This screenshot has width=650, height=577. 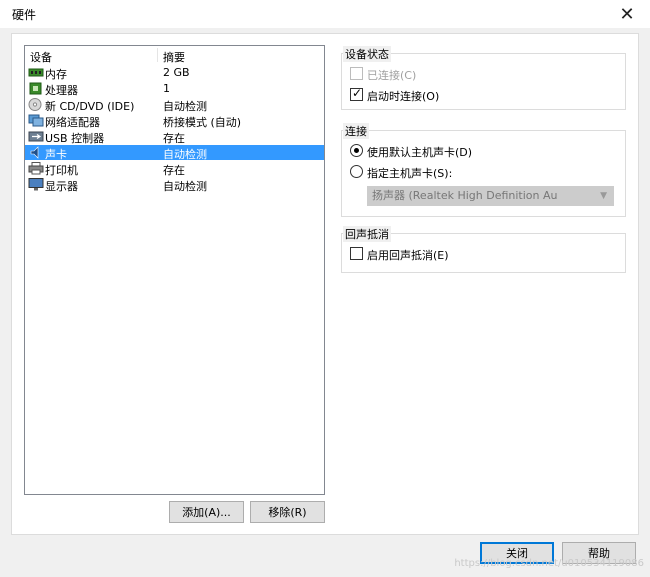 I want to click on use-default-radio, so click(x=356, y=150).